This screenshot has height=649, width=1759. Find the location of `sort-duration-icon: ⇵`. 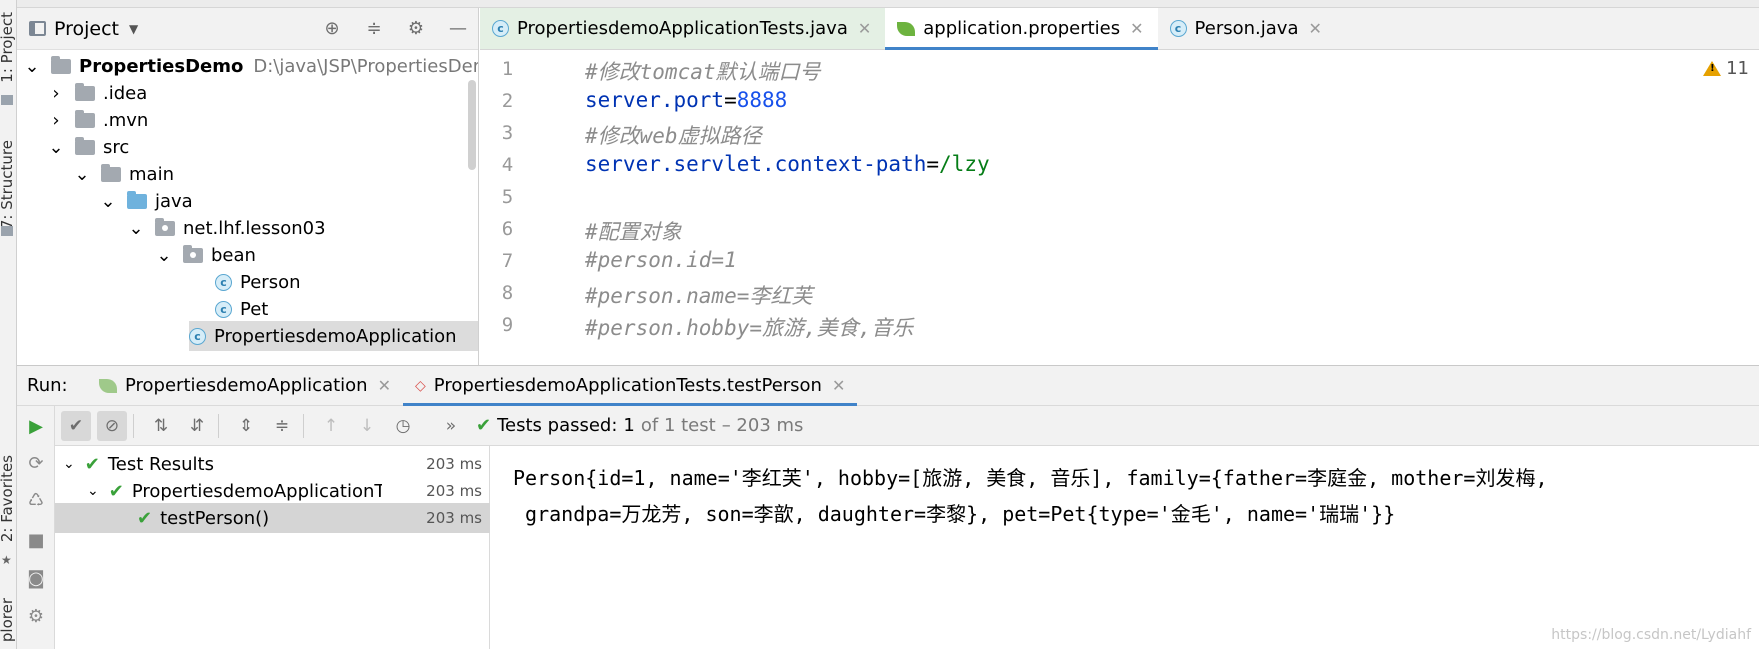

sort-duration-icon: ⇵ is located at coordinates (197, 426).